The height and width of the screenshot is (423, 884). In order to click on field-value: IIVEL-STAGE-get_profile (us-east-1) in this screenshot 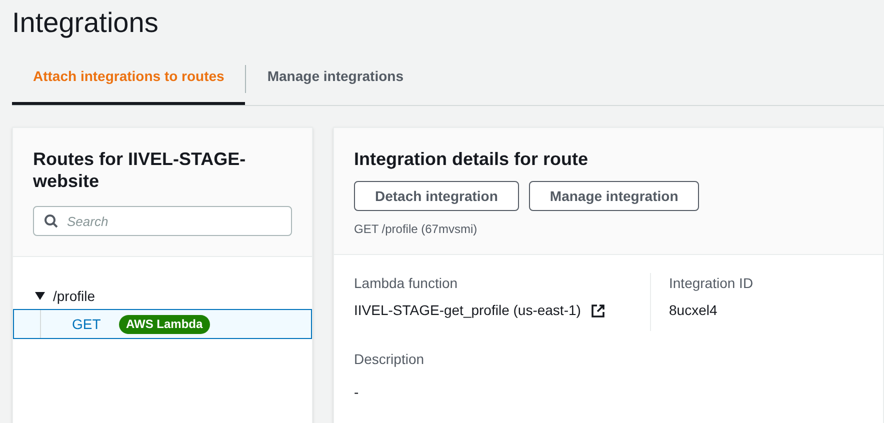, I will do `click(467, 310)`.